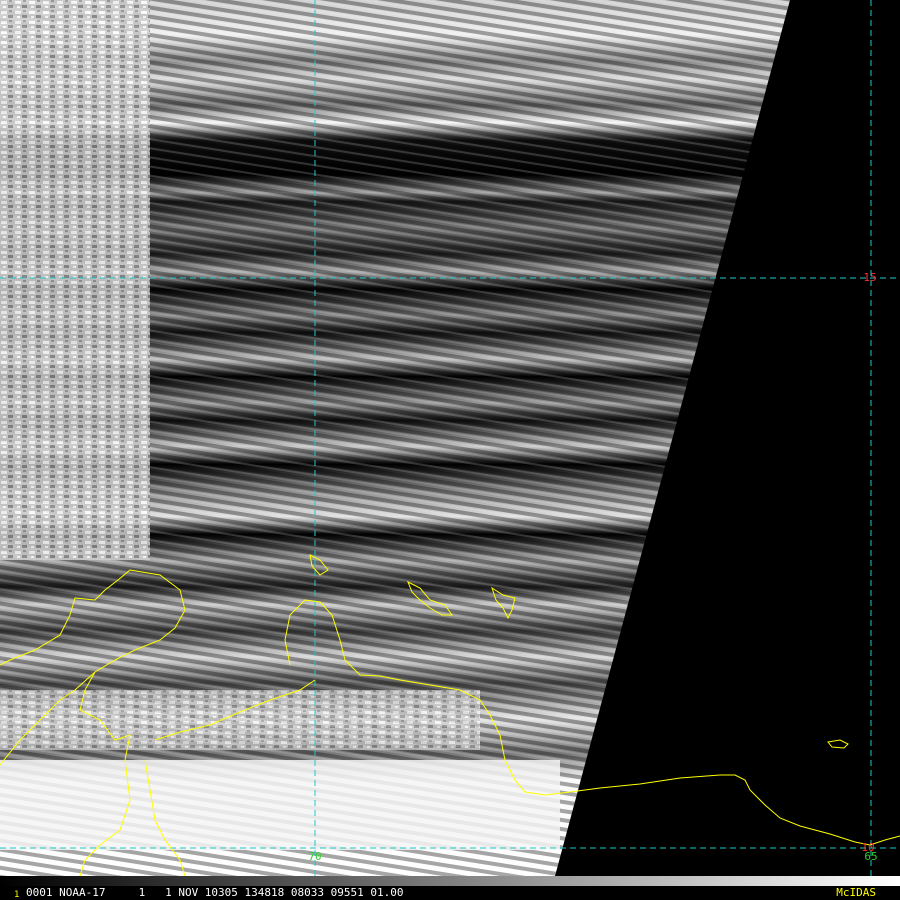 Image resolution: width=900 pixels, height=900 pixels. Describe the element at coordinates (869, 277) in the screenshot. I see `latitude-label-15: 15` at that location.